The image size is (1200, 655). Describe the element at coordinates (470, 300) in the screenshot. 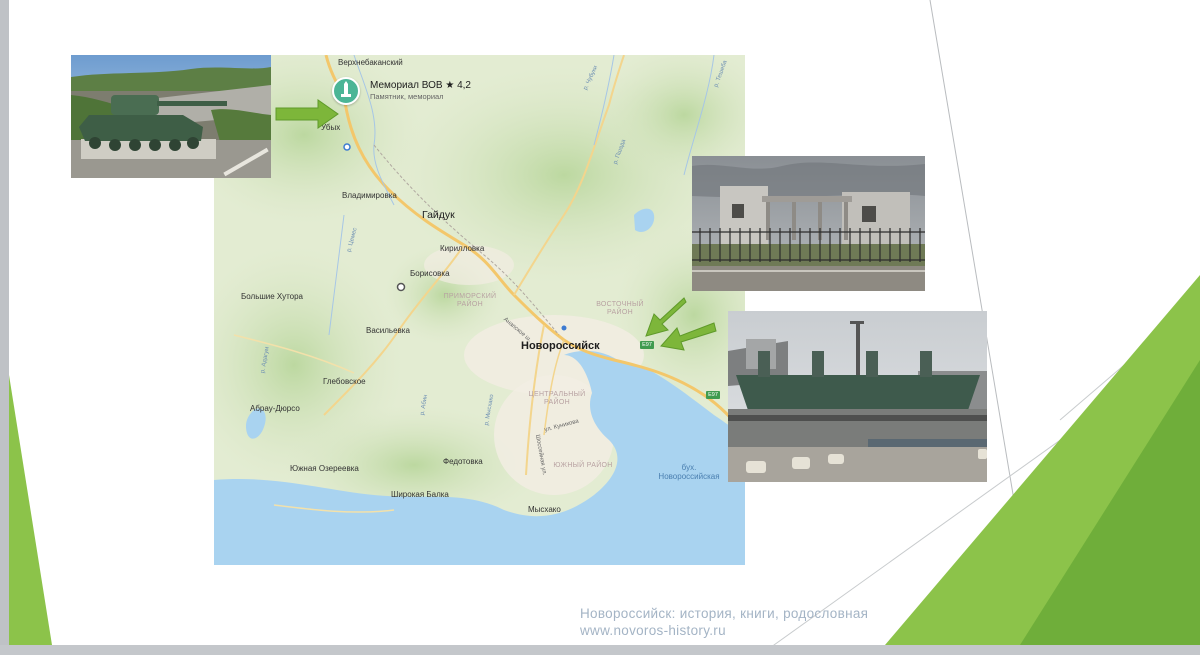

I see `district-primorsky: ПРИМОРСКИЙ РАЙОН` at that location.